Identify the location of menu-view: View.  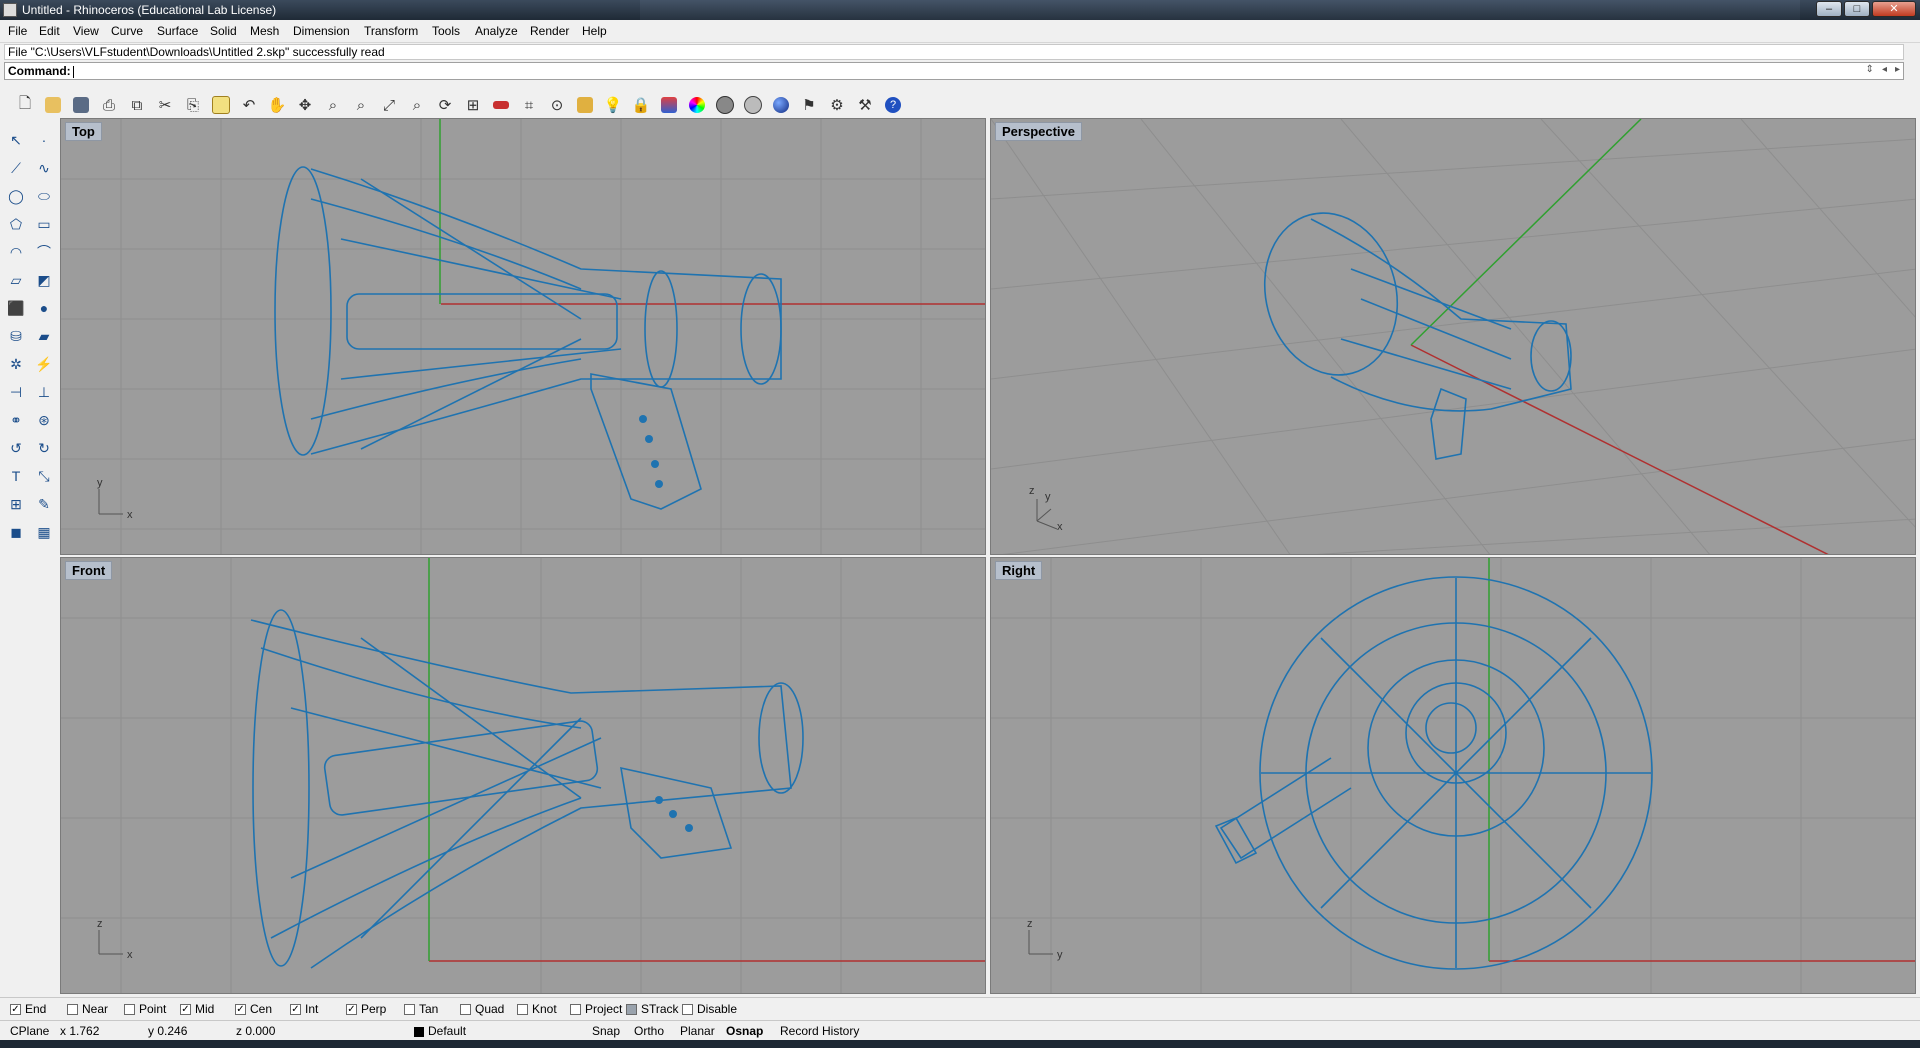
(86, 31).